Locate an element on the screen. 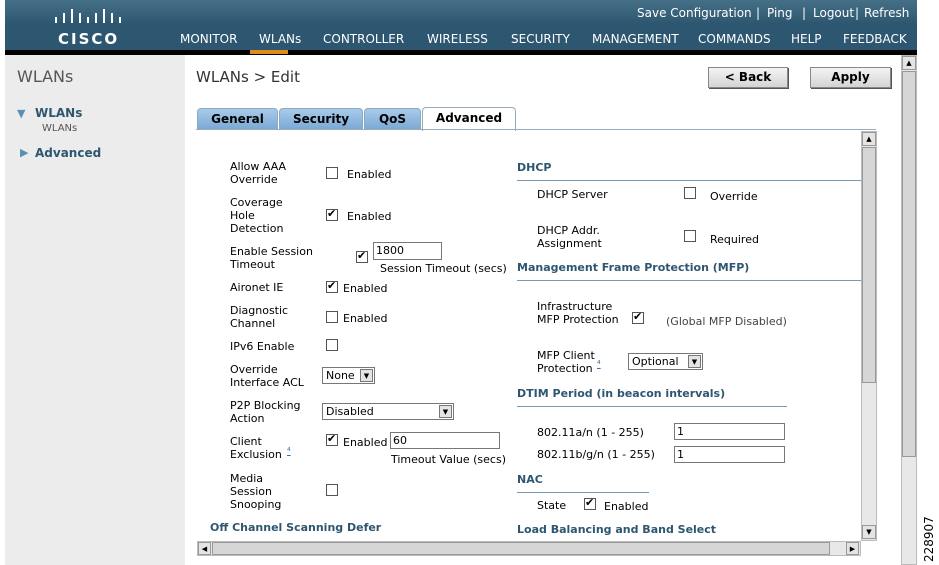 The width and height of the screenshot is (939, 565). collapsed-triangle-icon: ▶ is located at coordinates (24, 152).